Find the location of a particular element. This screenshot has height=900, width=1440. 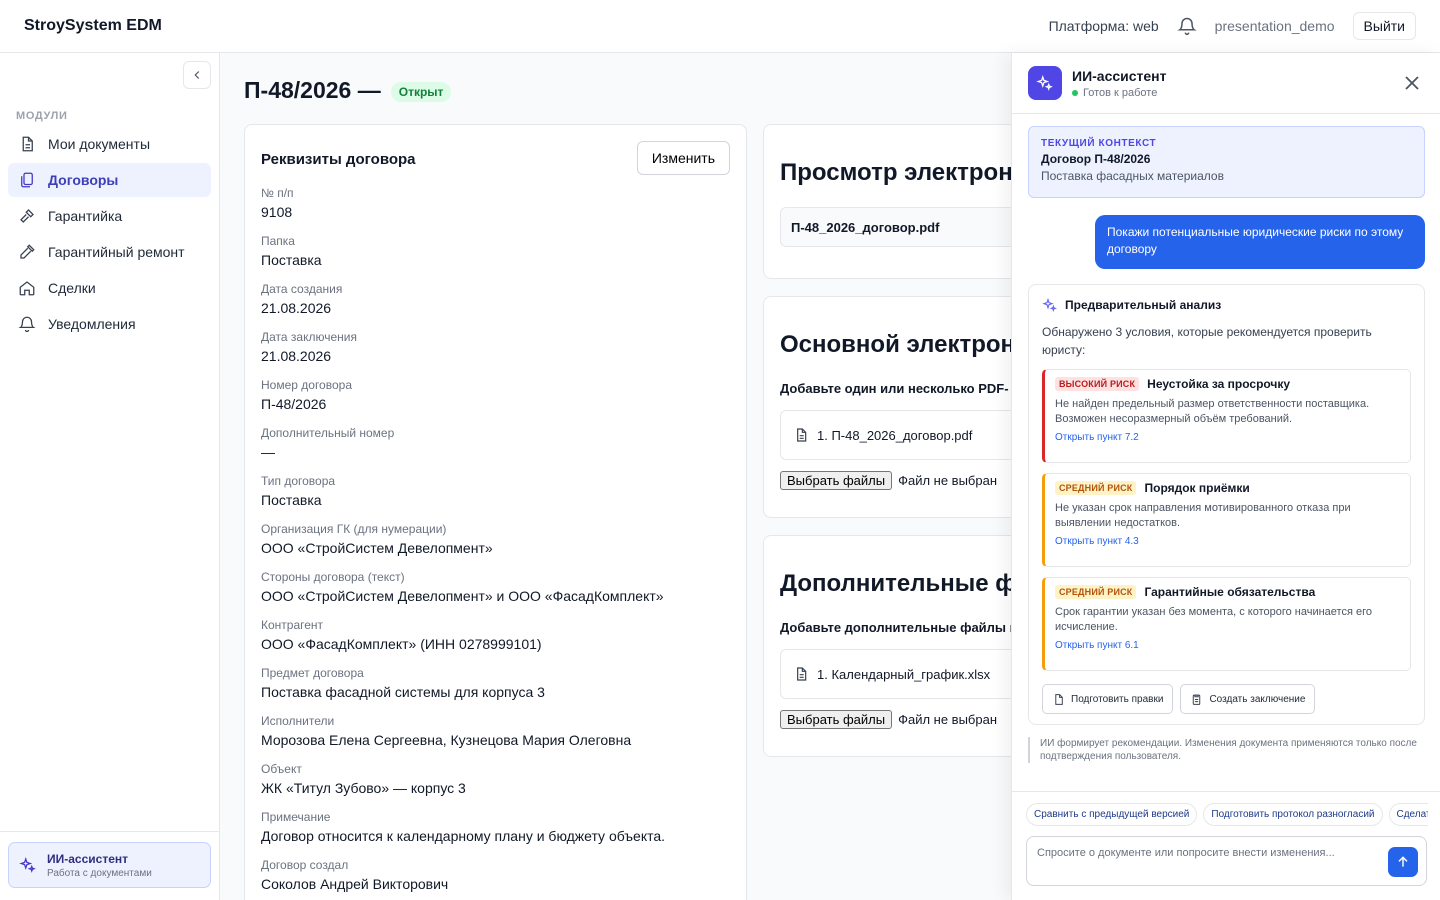

file-icon is located at coordinates (802, 435).